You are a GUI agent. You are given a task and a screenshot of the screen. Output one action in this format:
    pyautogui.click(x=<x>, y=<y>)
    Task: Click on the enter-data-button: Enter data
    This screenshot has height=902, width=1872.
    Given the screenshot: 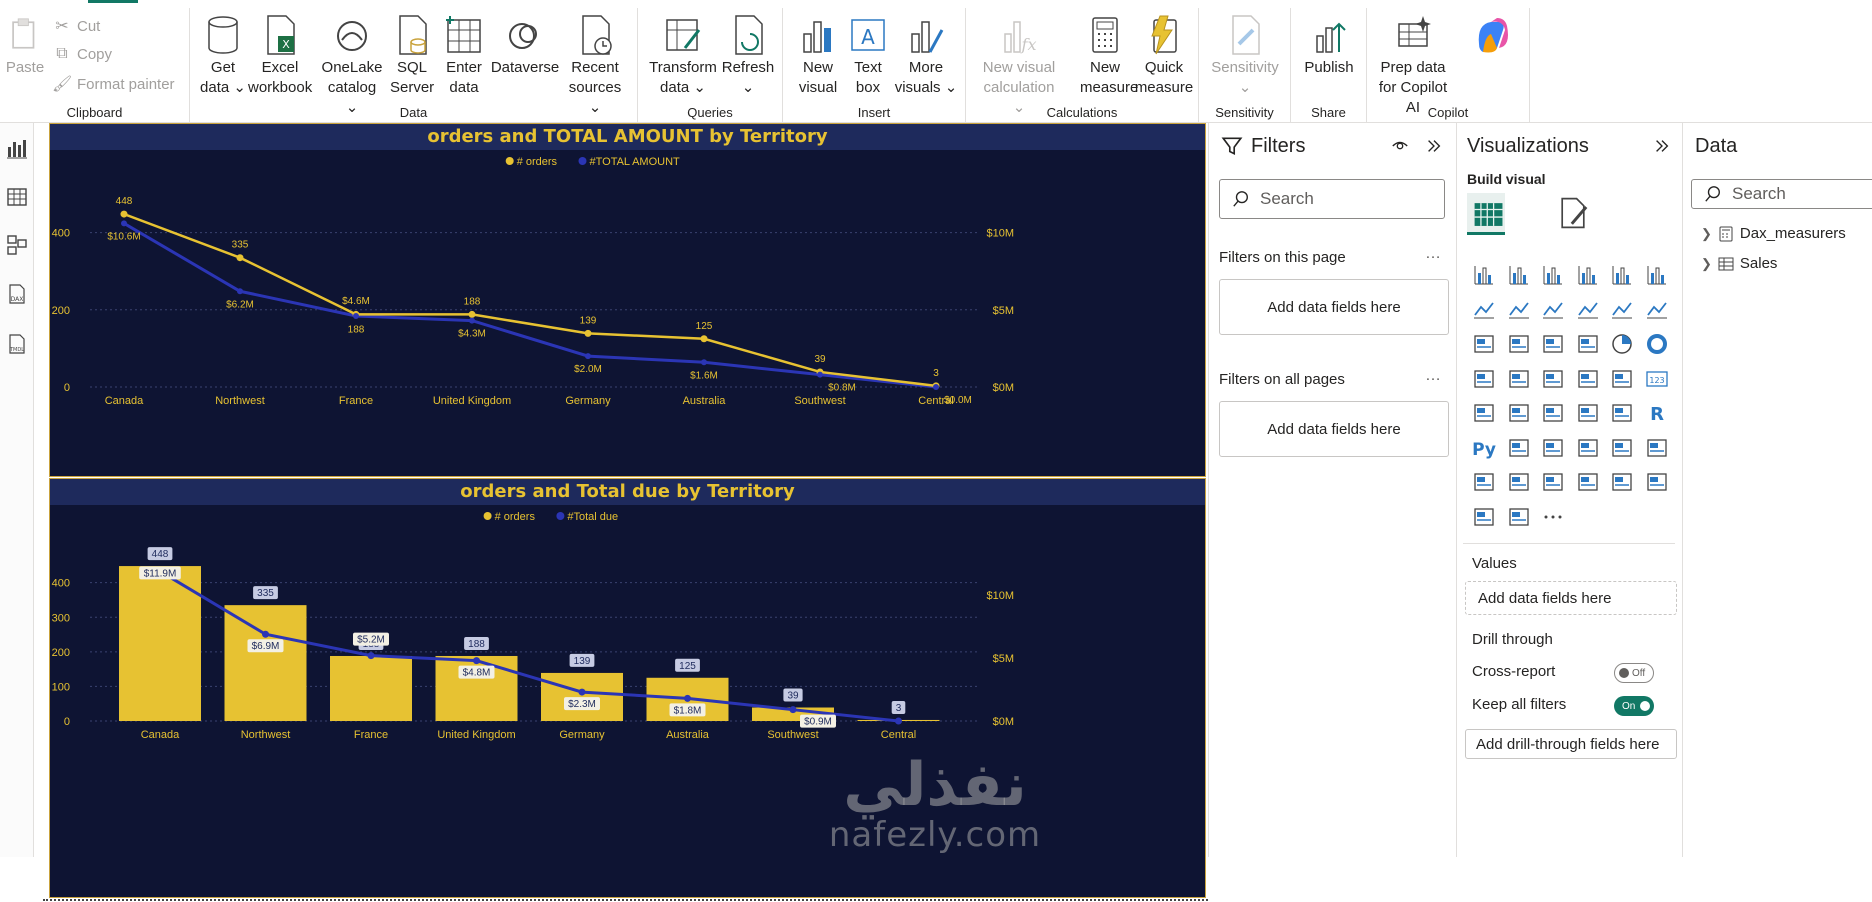 What is the action you would take?
    pyautogui.click(x=464, y=56)
    